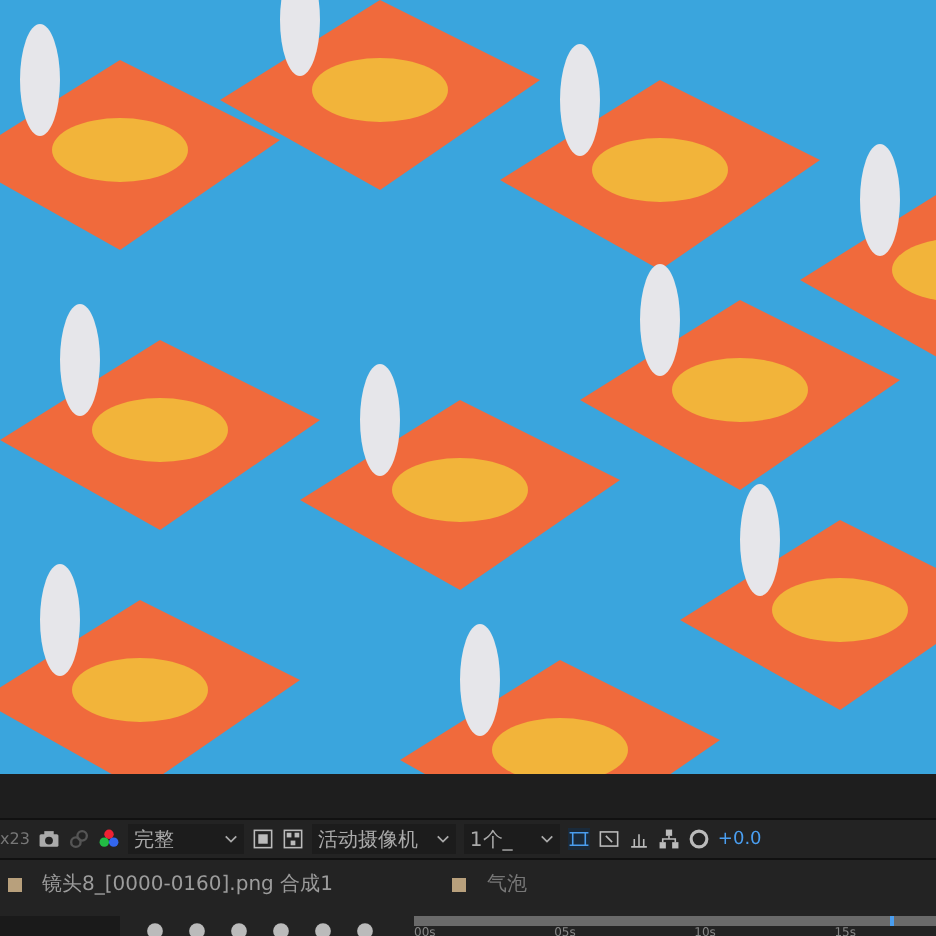 The image size is (936, 936). I want to click on resolution-dropdown: 完整, so click(185, 839).